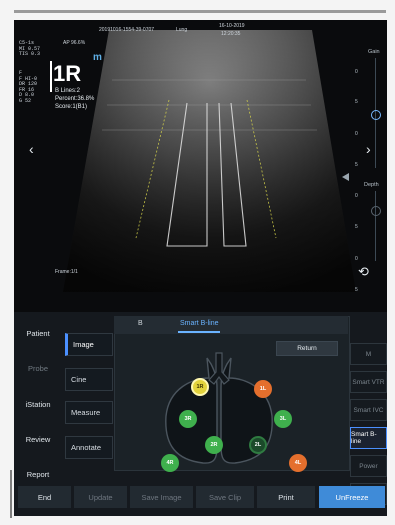 The height and width of the screenshot is (525, 395). Describe the element at coordinates (368, 382) in the screenshot. I see `menu-smart-vtr: Smart VTR` at that location.